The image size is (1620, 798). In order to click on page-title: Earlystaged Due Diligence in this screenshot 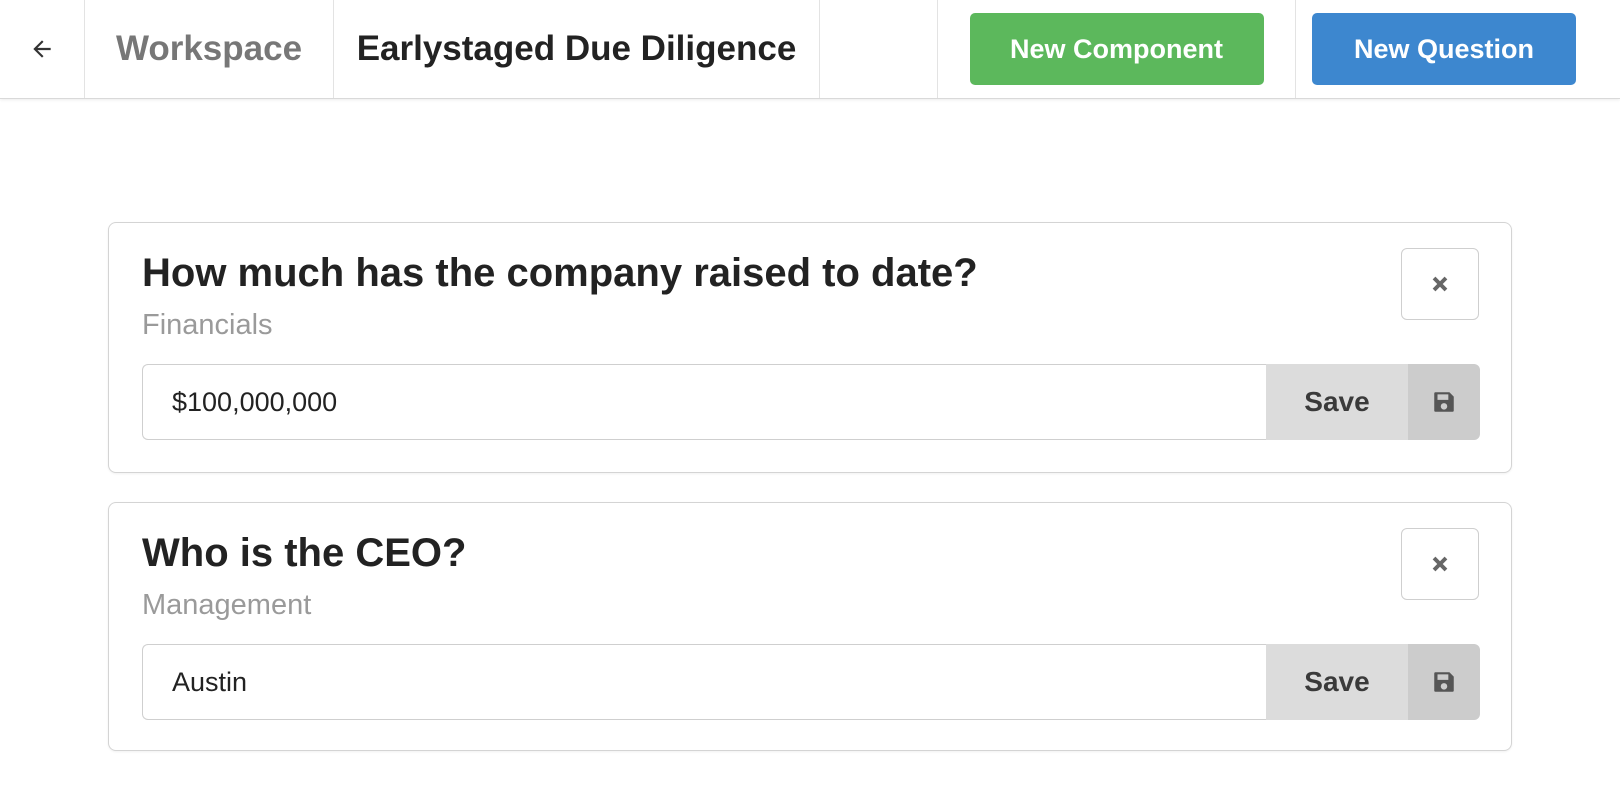, I will do `click(577, 49)`.